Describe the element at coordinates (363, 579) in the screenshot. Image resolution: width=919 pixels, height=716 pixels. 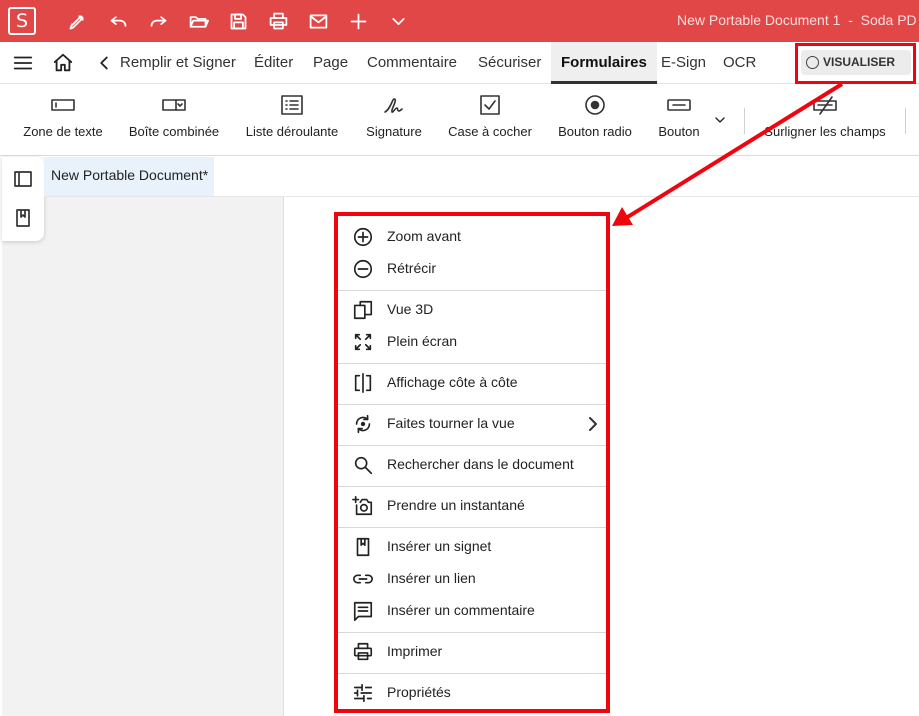
I see `link-icon` at that location.